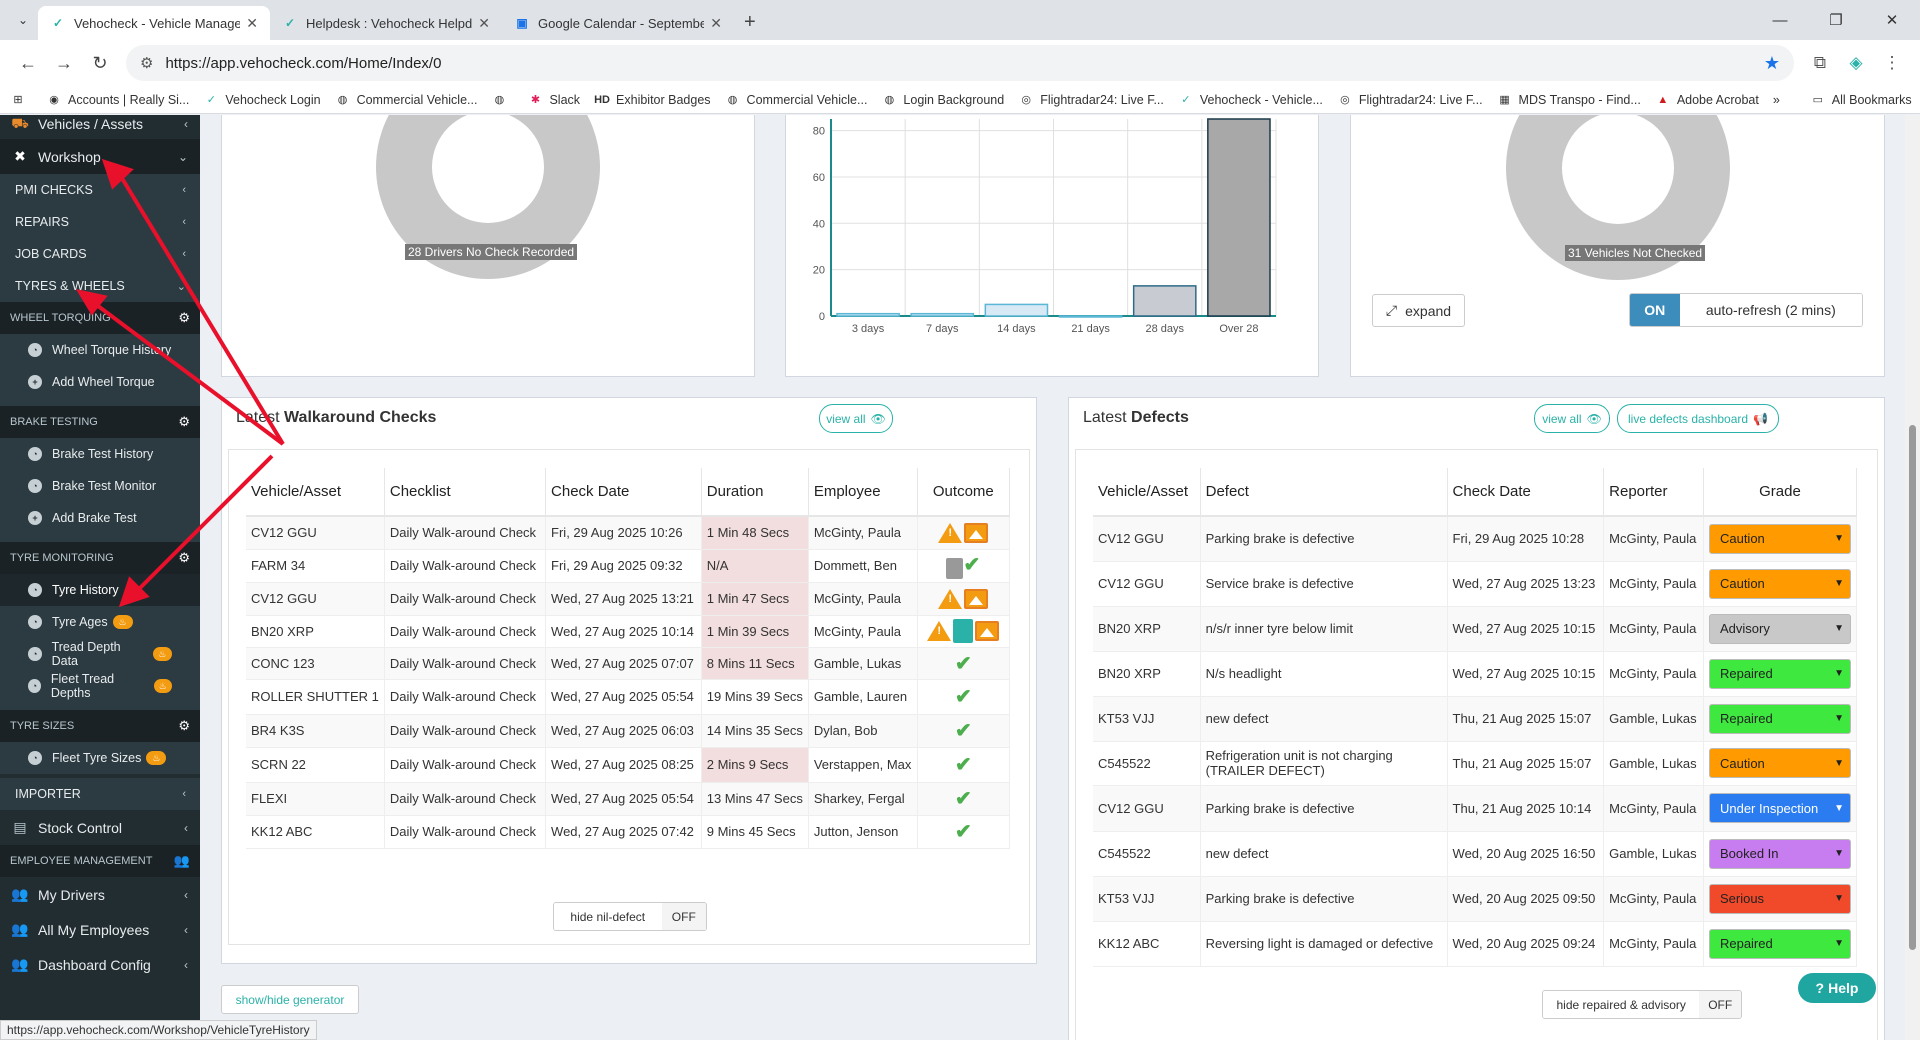 This screenshot has width=1920, height=1040. I want to click on sidebar-item-dashboard-config: 👥 Dashboard Config ‹, so click(100, 964).